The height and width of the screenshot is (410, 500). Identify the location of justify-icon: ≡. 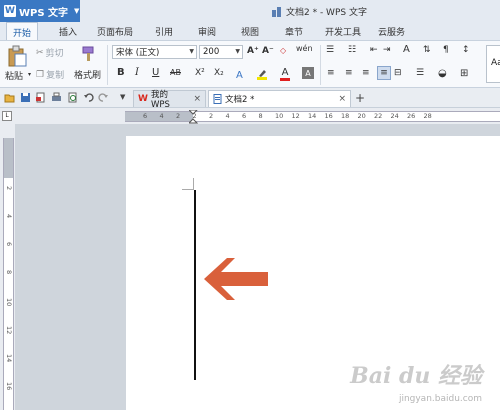
(384, 73).